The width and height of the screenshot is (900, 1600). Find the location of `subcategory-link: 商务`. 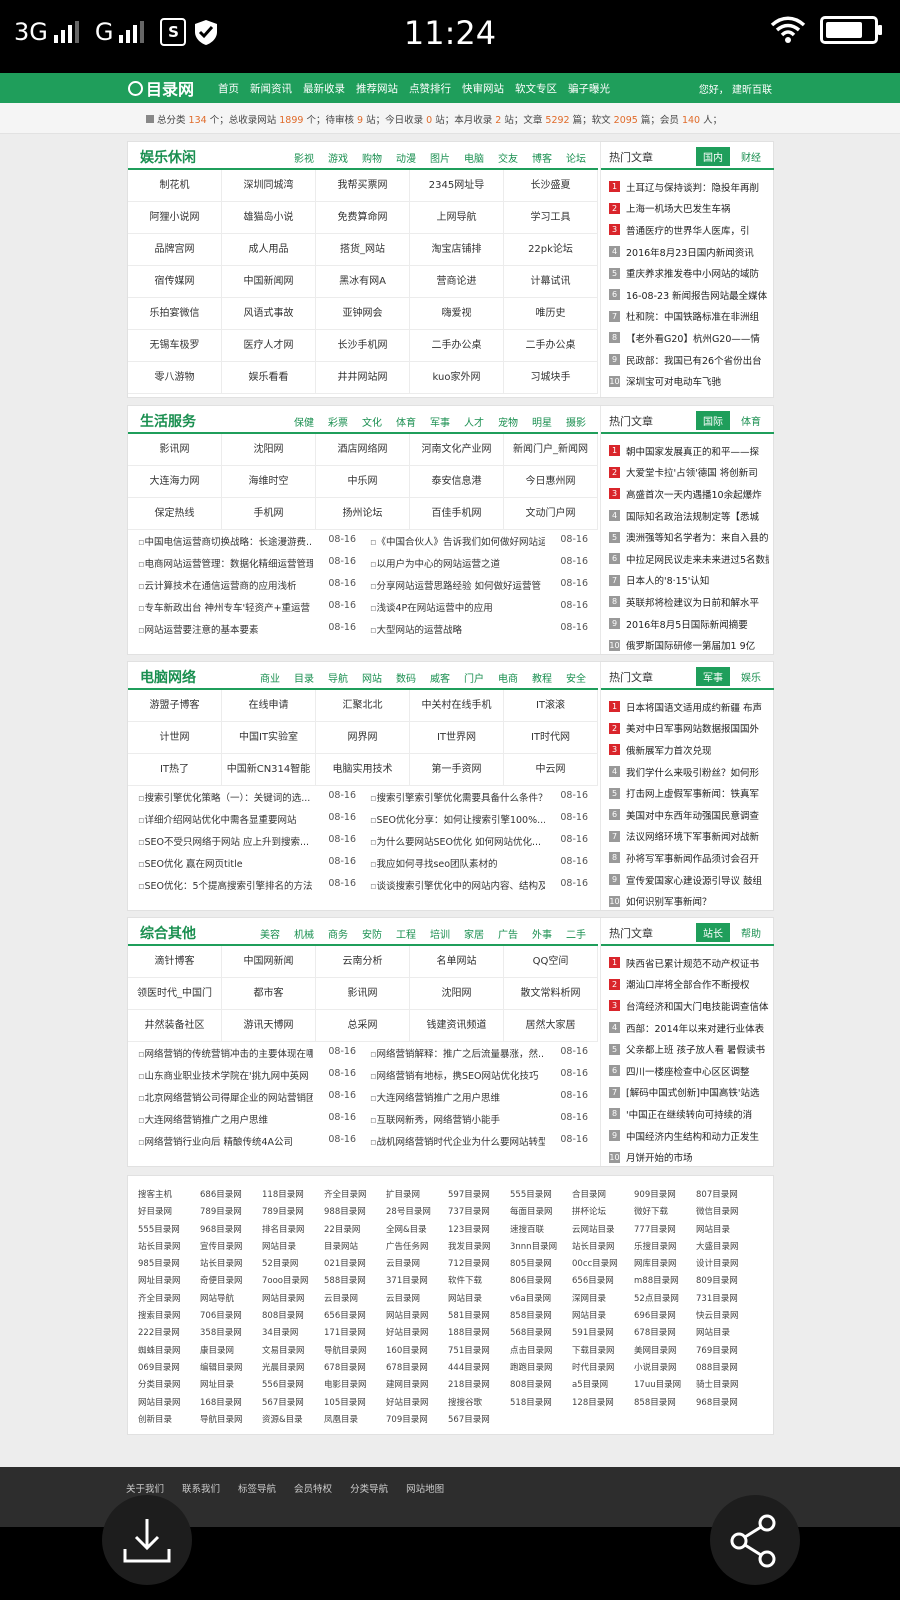

subcategory-link: 商务 is located at coordinates (338, 933).